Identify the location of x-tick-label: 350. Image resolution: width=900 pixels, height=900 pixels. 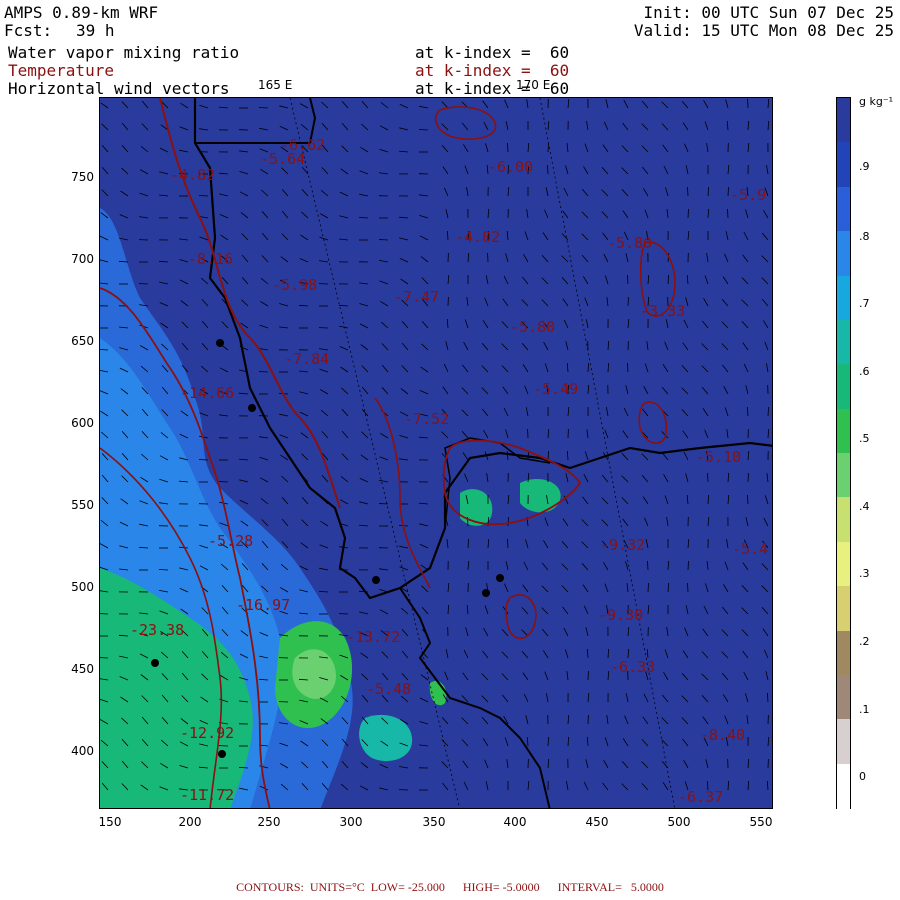
(434, 822).